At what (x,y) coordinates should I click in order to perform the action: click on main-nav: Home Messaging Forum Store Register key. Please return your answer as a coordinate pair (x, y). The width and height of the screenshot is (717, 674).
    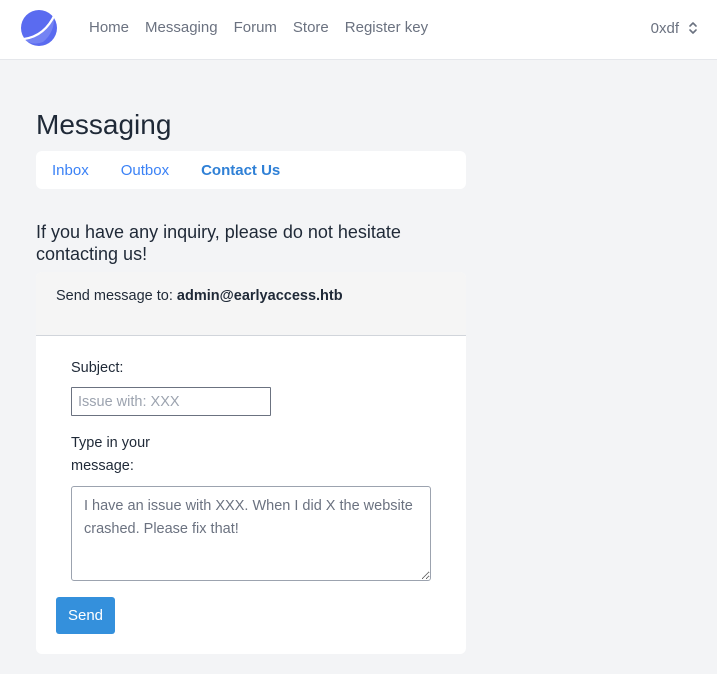
    Looking at the image, I should click on (266, 28).